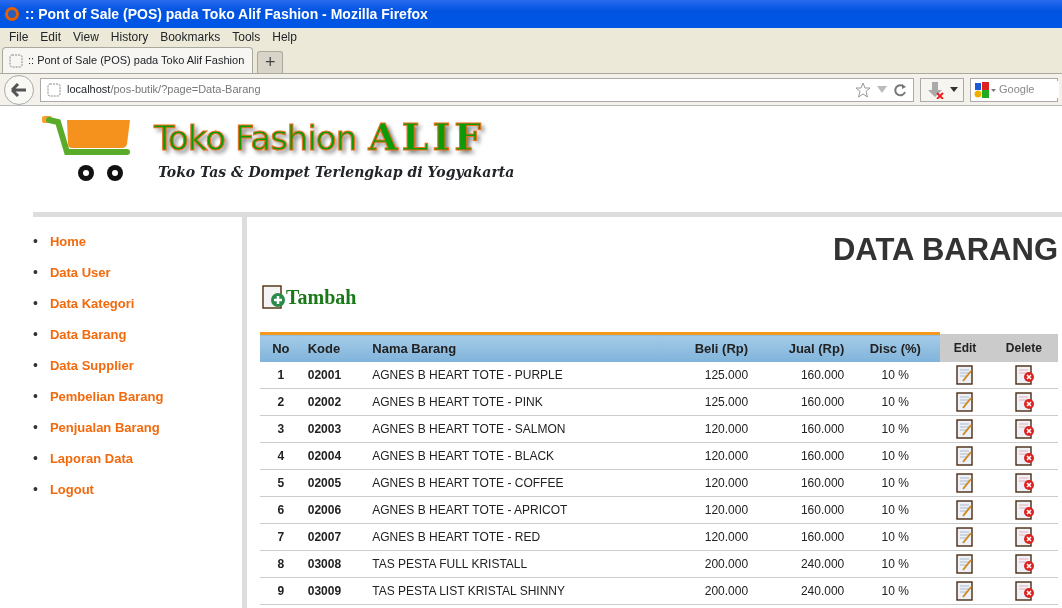  Describe the element at coordinates (54, 89) in the screenshot. I see `page-icon` at that location.